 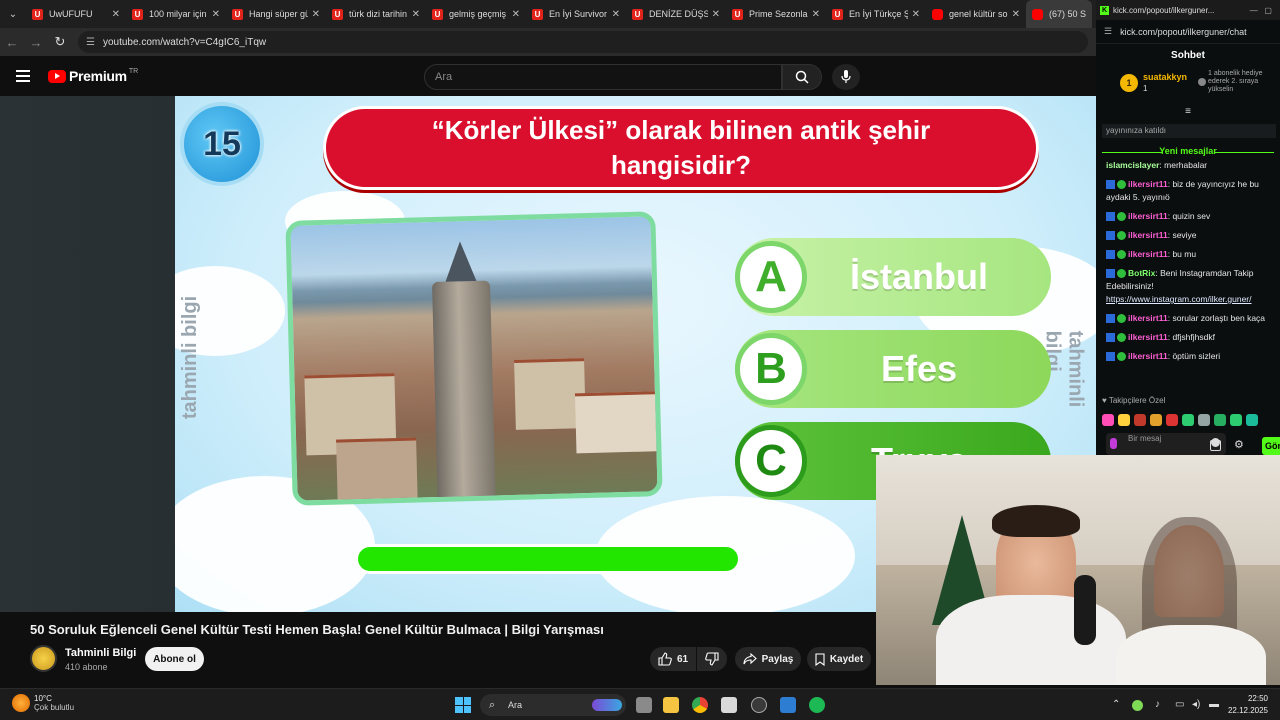 What do you see at coordinates (1137, 705) in the screenshot?
I see `tray-app-icon` at bounding box center [1137, 705].